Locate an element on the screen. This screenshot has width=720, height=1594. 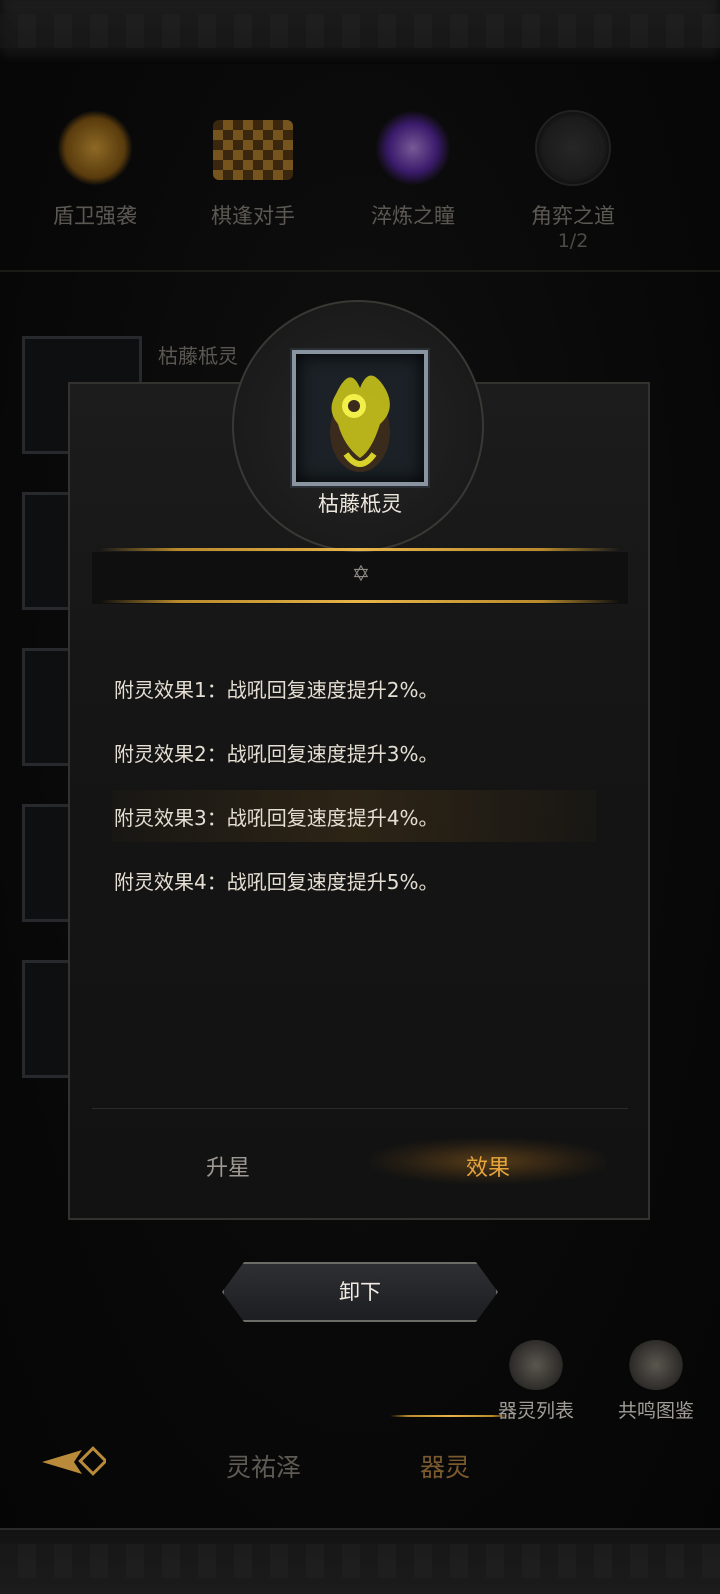
bottom-tab-divider is located at coordinates (450, 1416).